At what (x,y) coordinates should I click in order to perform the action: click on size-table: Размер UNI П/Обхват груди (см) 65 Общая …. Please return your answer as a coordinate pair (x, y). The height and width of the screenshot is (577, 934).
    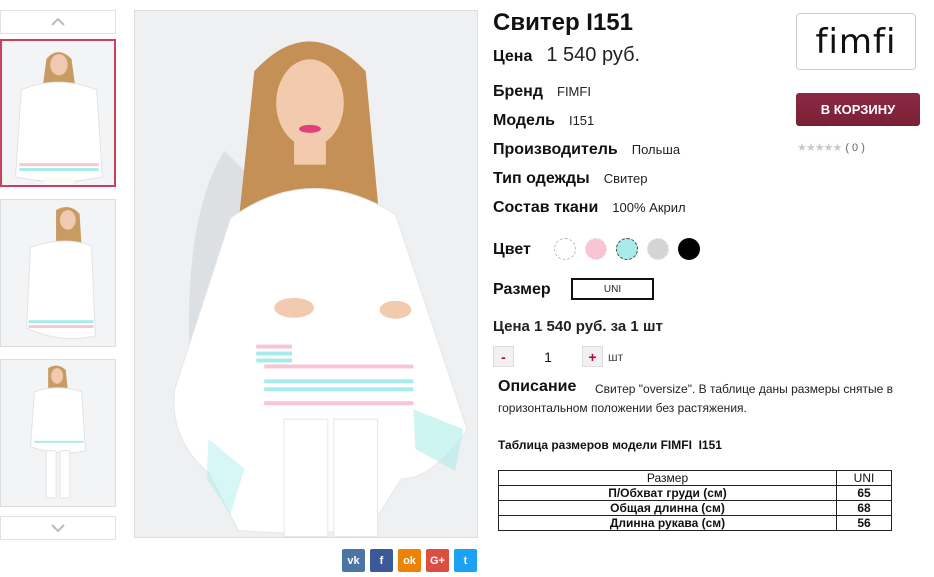
    Looking at the image, I should click on (695, 500).